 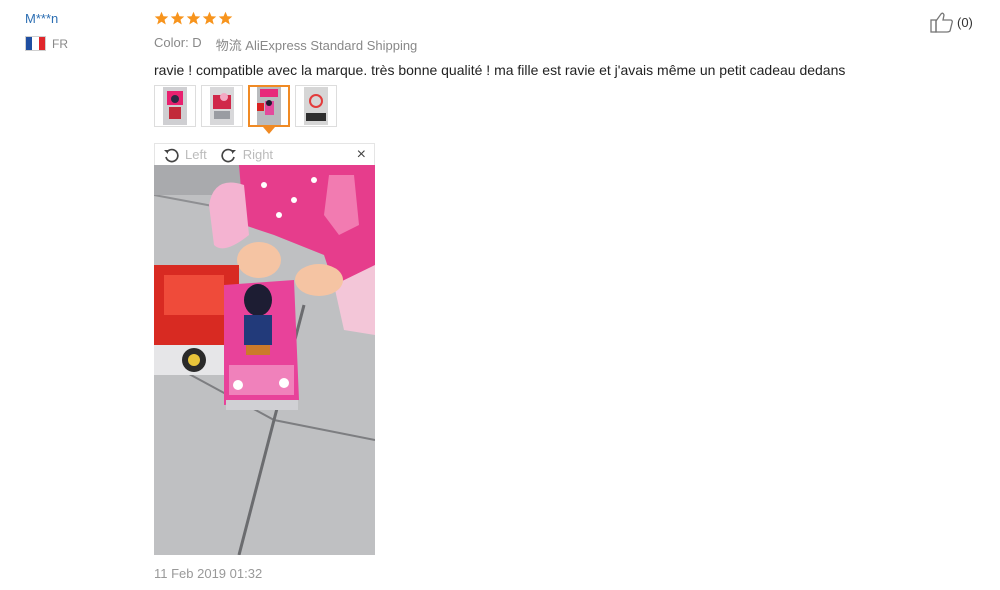 I want to click on review-meta: Color: D 物流 AliExpress Standard Shipping, so click(x=534, y=44).